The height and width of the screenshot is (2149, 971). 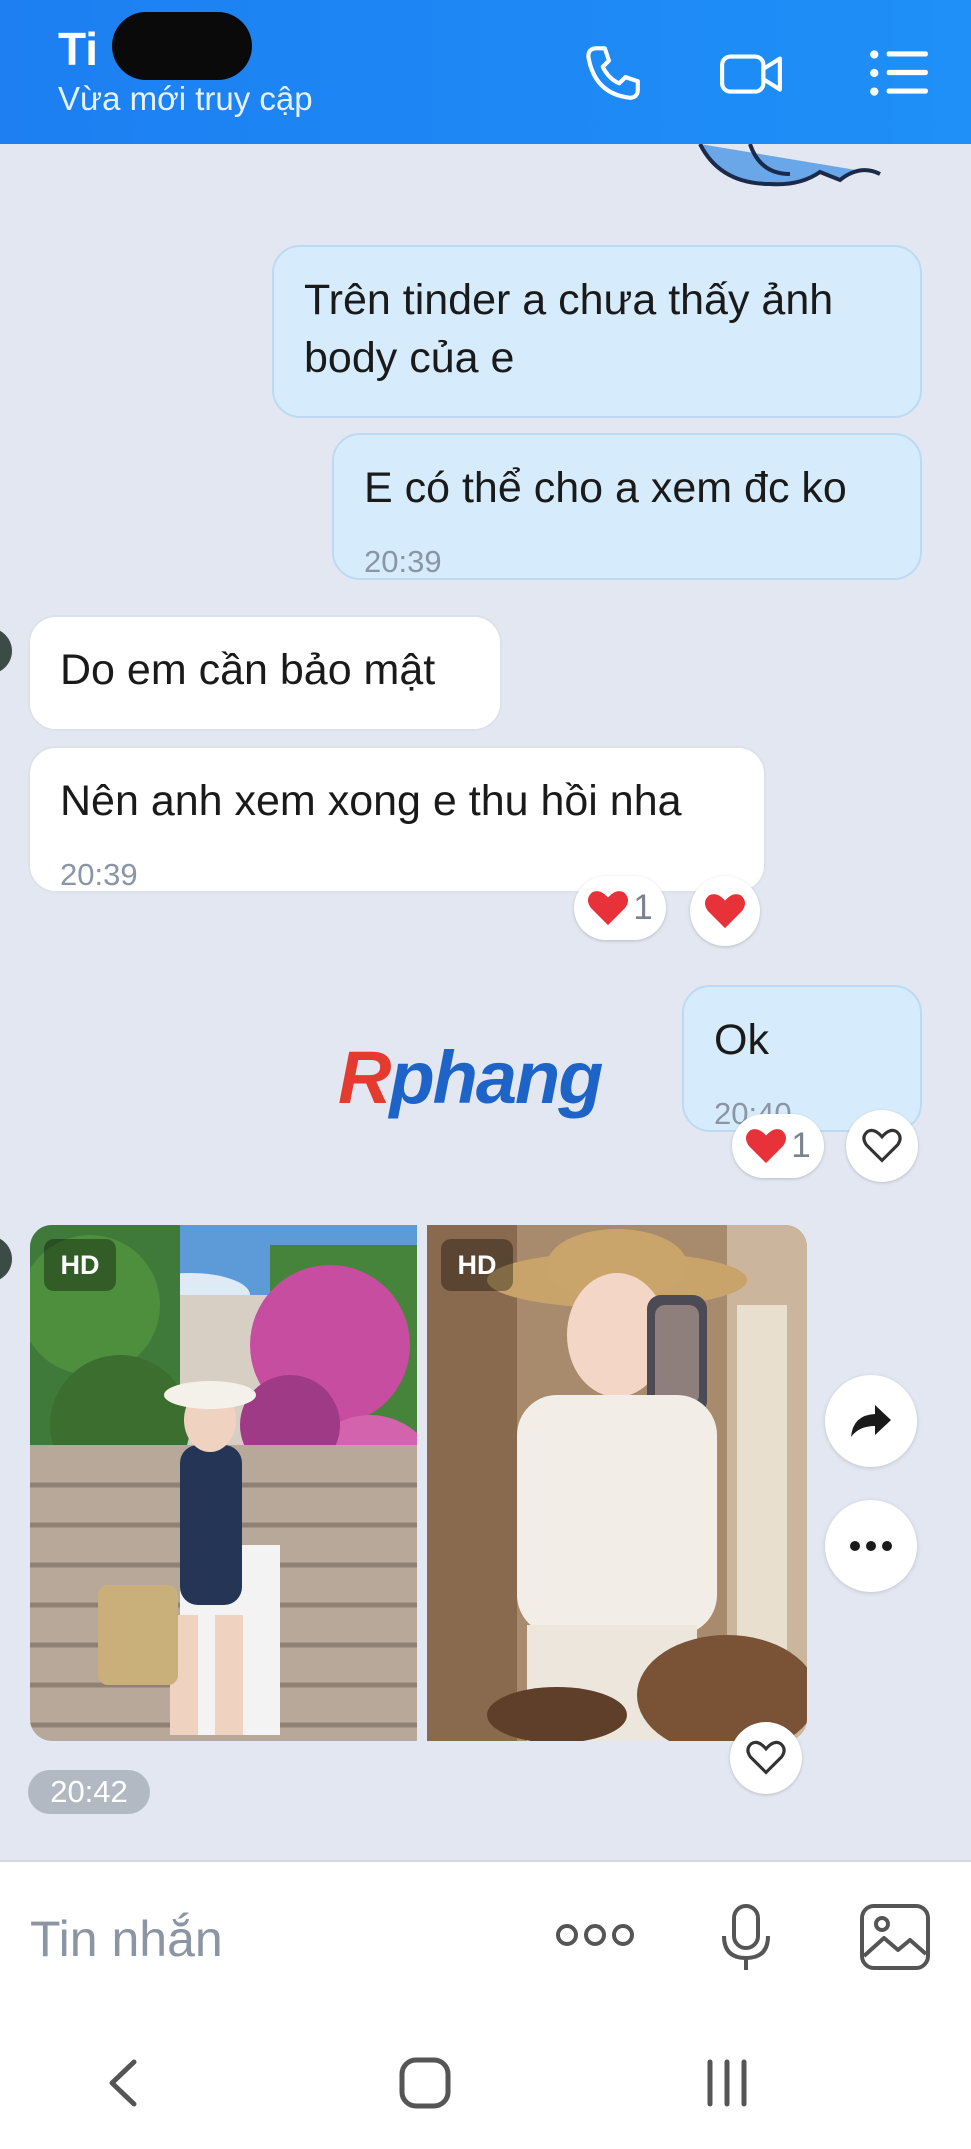 I want to click on message-text: E có thể cho a xem đc ko, so click(x=605, y=488).